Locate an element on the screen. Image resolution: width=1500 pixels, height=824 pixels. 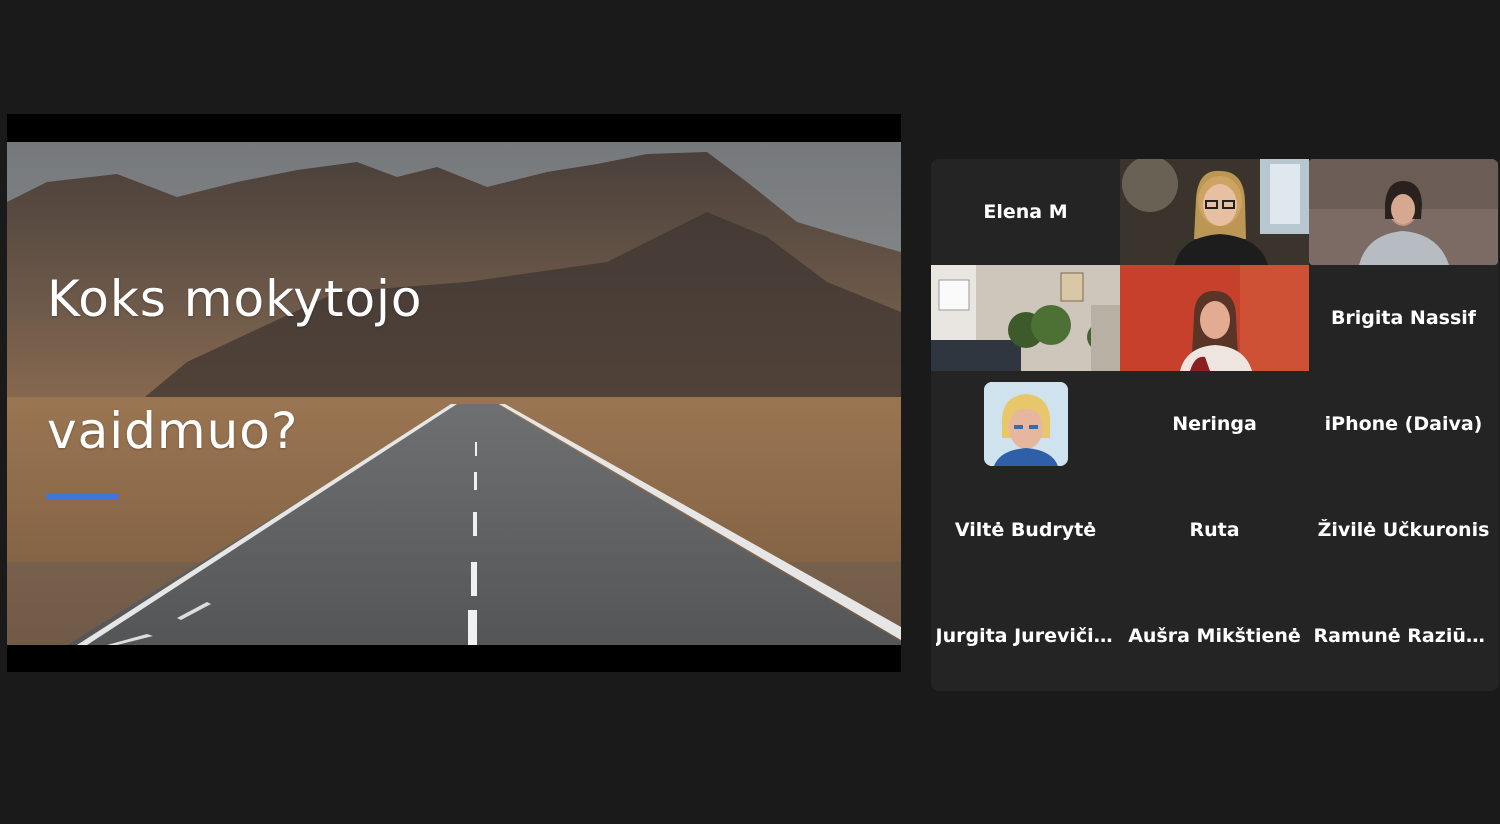
participant-name: Živilė Učkuronis is located at coordinates (1403, 530).